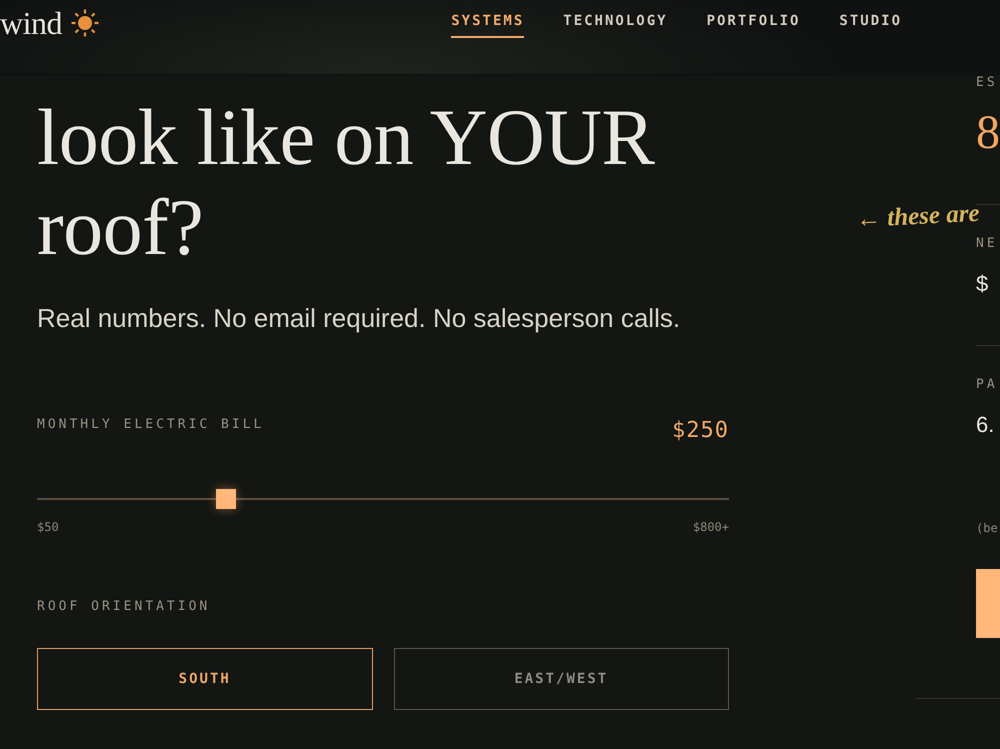  Describe the element at coordinates (753, 19) in the screenshot. I see `nav-link: PORTFOLIO` at that location.